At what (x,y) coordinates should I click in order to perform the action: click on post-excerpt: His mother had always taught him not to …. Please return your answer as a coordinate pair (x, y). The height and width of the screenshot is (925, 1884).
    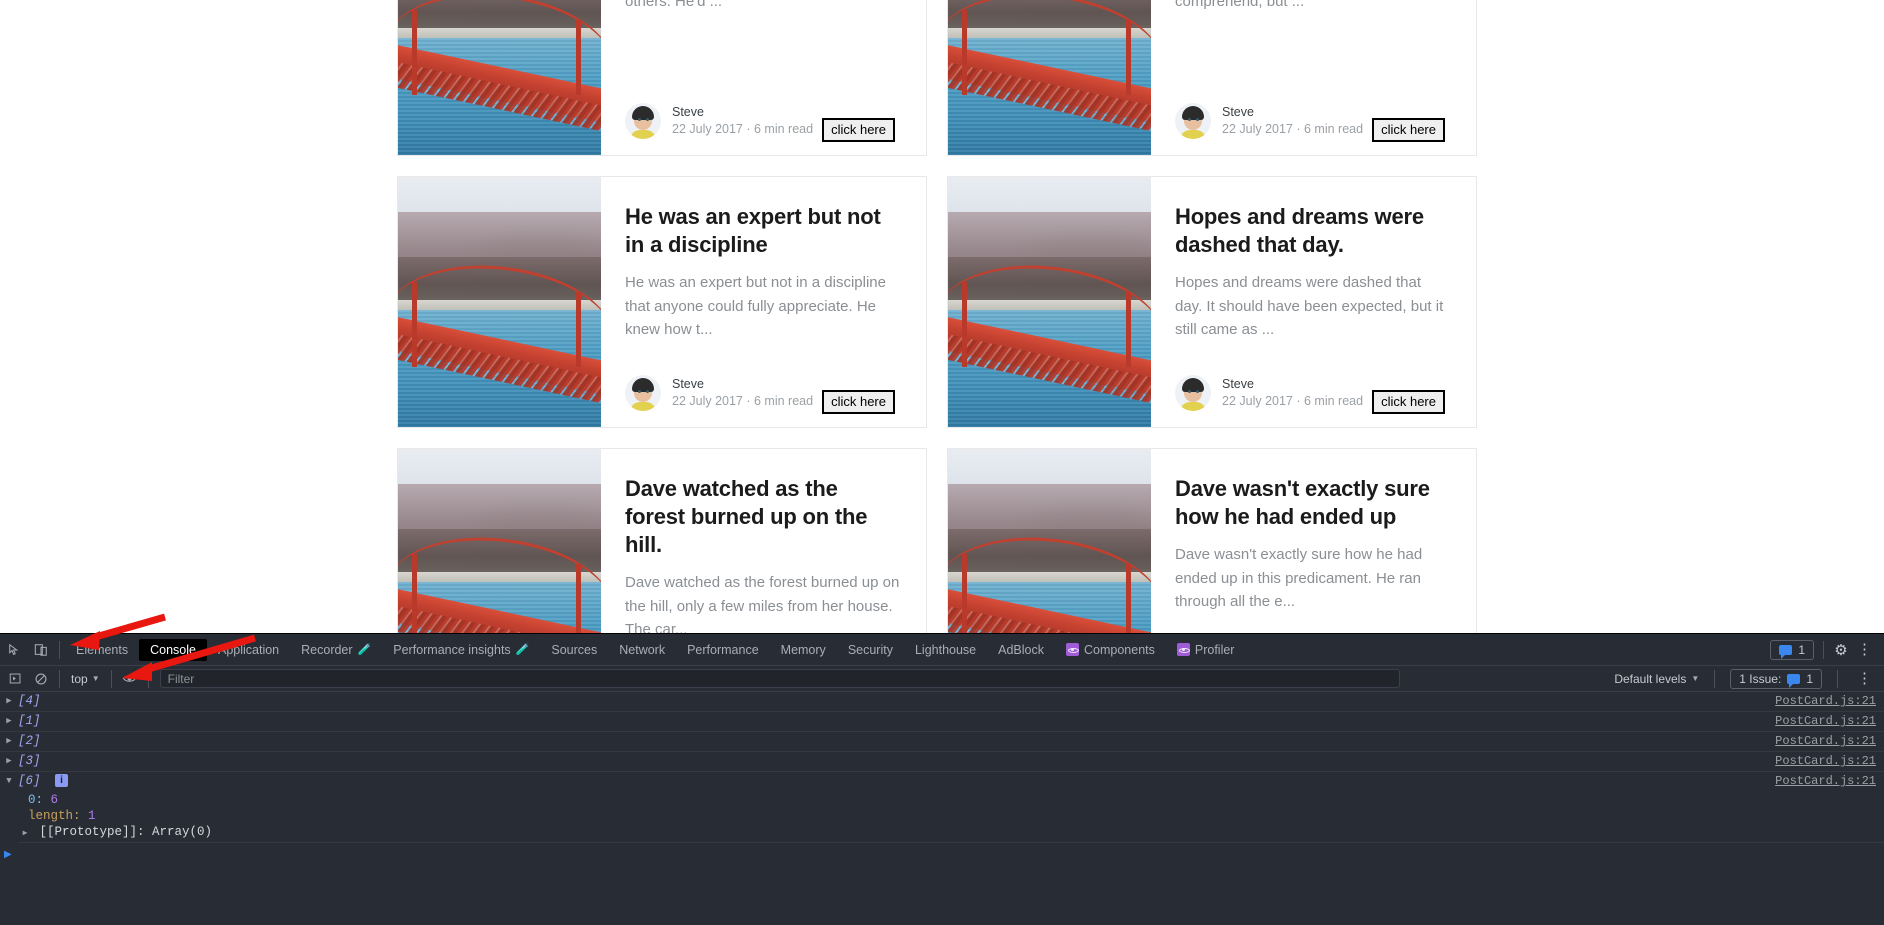
    Looking at the image, I should click on (674, 5).